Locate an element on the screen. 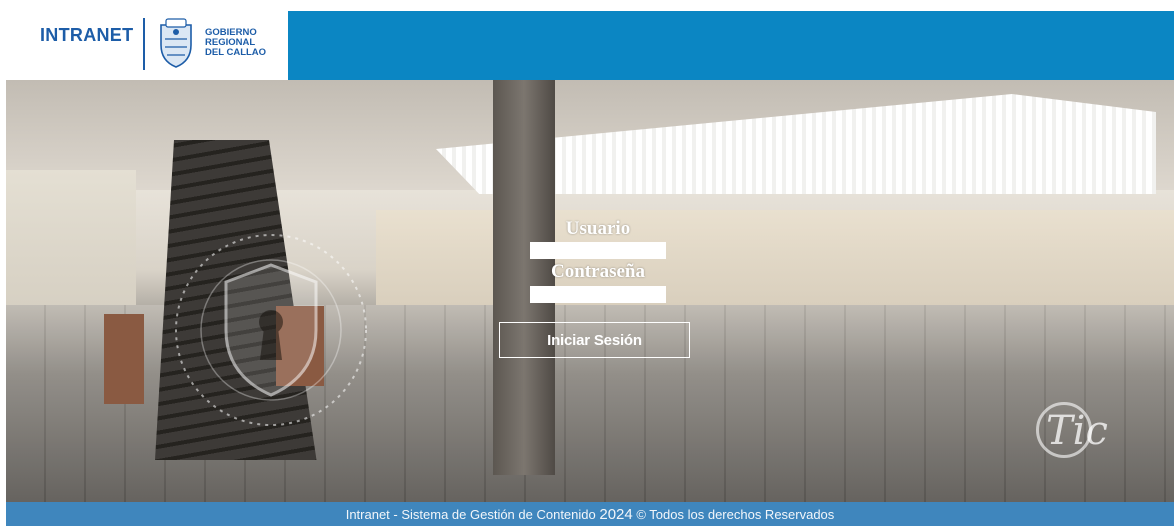 Image resolution: width=1174 pixels, height=528 pixels. app-name: INTRANET is located at coordinates (87, 35).